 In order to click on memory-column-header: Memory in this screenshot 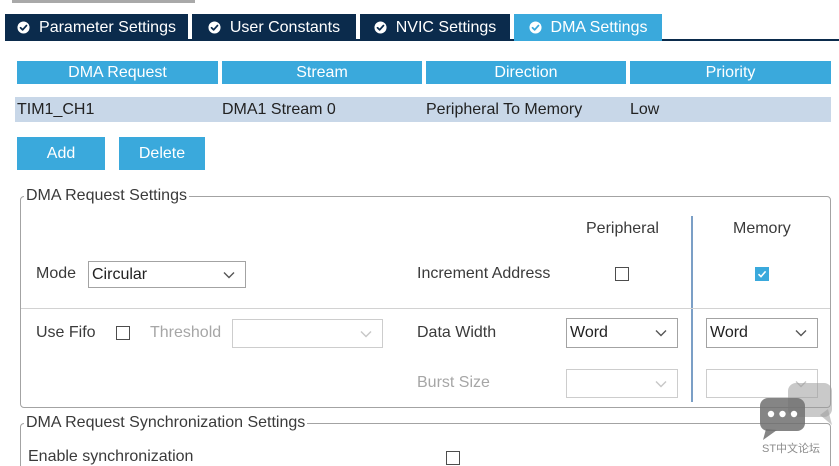, I will do `click(762, 228)`.